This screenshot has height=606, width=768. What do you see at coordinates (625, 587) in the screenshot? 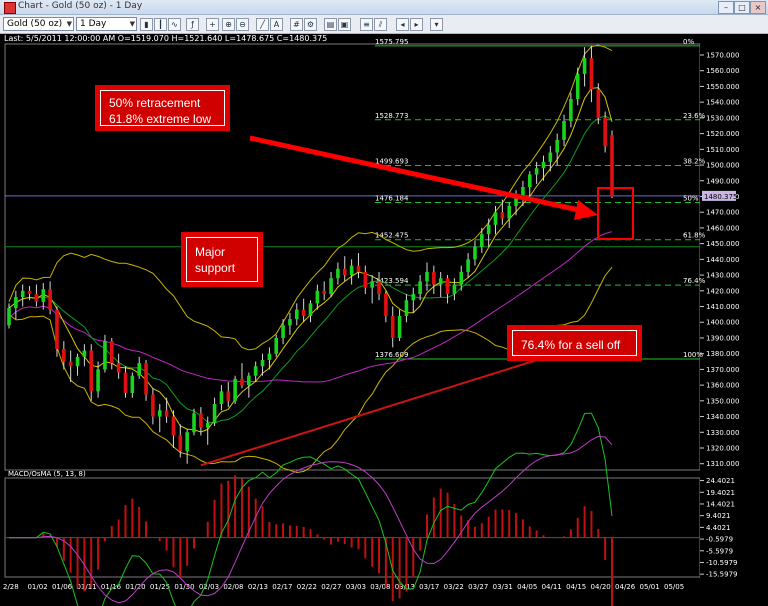
I see `x-tick-label: 04/26` at bounding box center [625, 587].